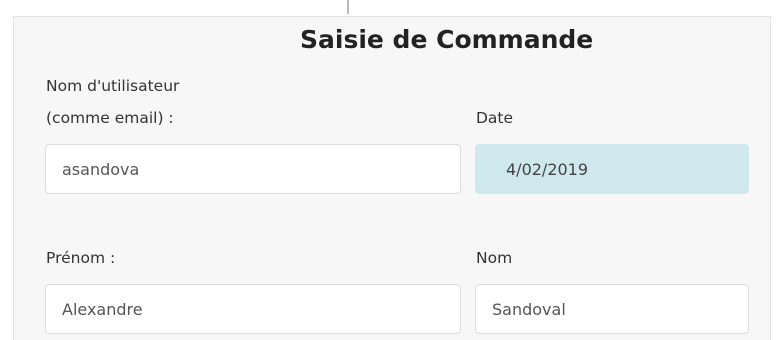 The height and width of the screenshot is (340, 784). What do you see at coordinates (113, 86) in the screenshot?
I see `username-label-line1: Nom d'utilisateur` at bounding box center [113, 86].